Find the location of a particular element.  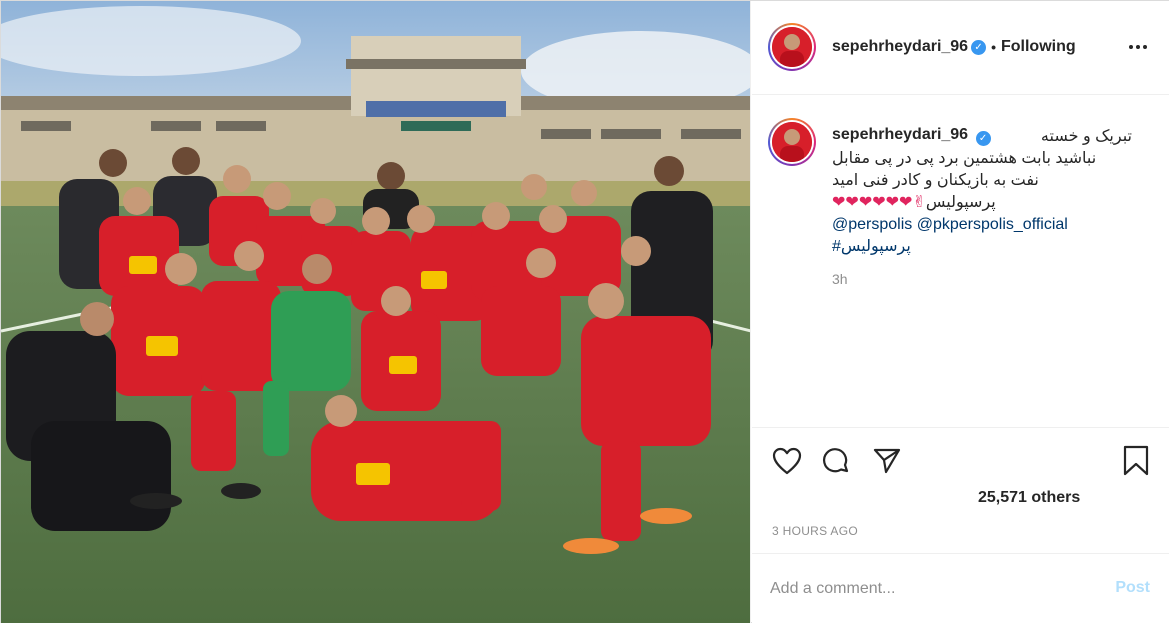

following-button: Following is located at coordinates (1038, 47).